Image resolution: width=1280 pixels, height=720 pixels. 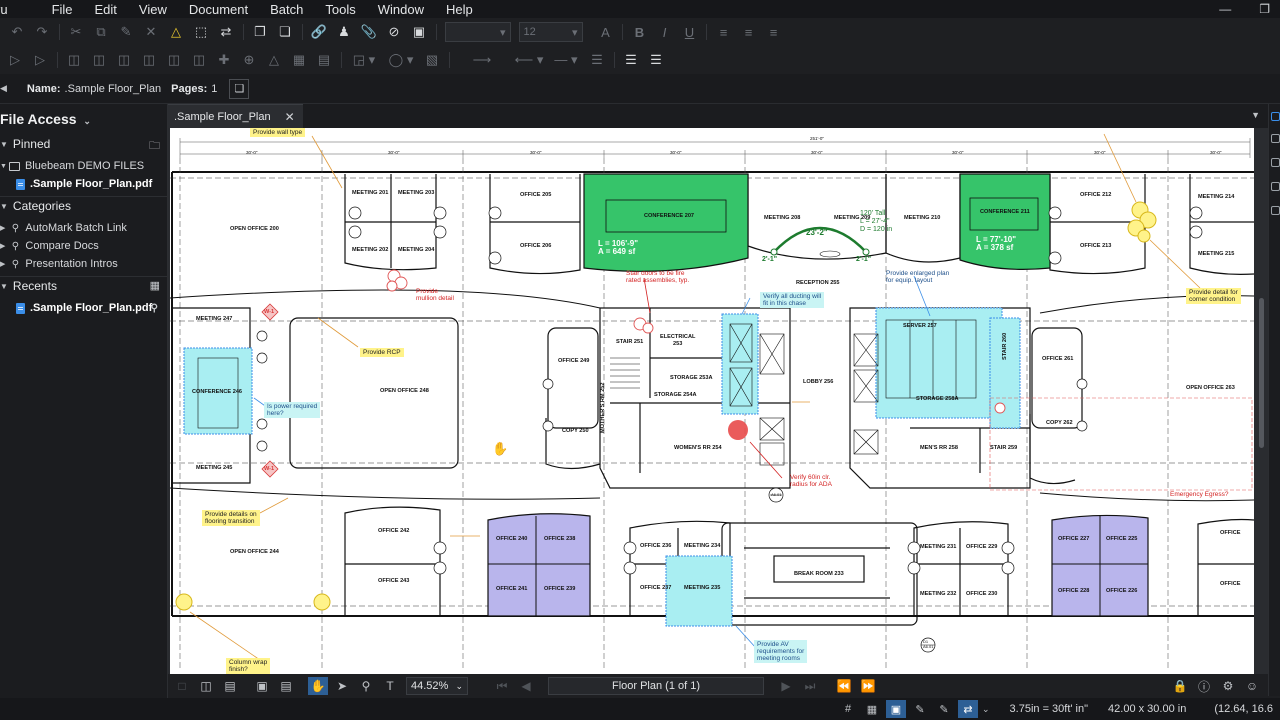 I want to click on bold-icon: B, so click(x=640, y=32).